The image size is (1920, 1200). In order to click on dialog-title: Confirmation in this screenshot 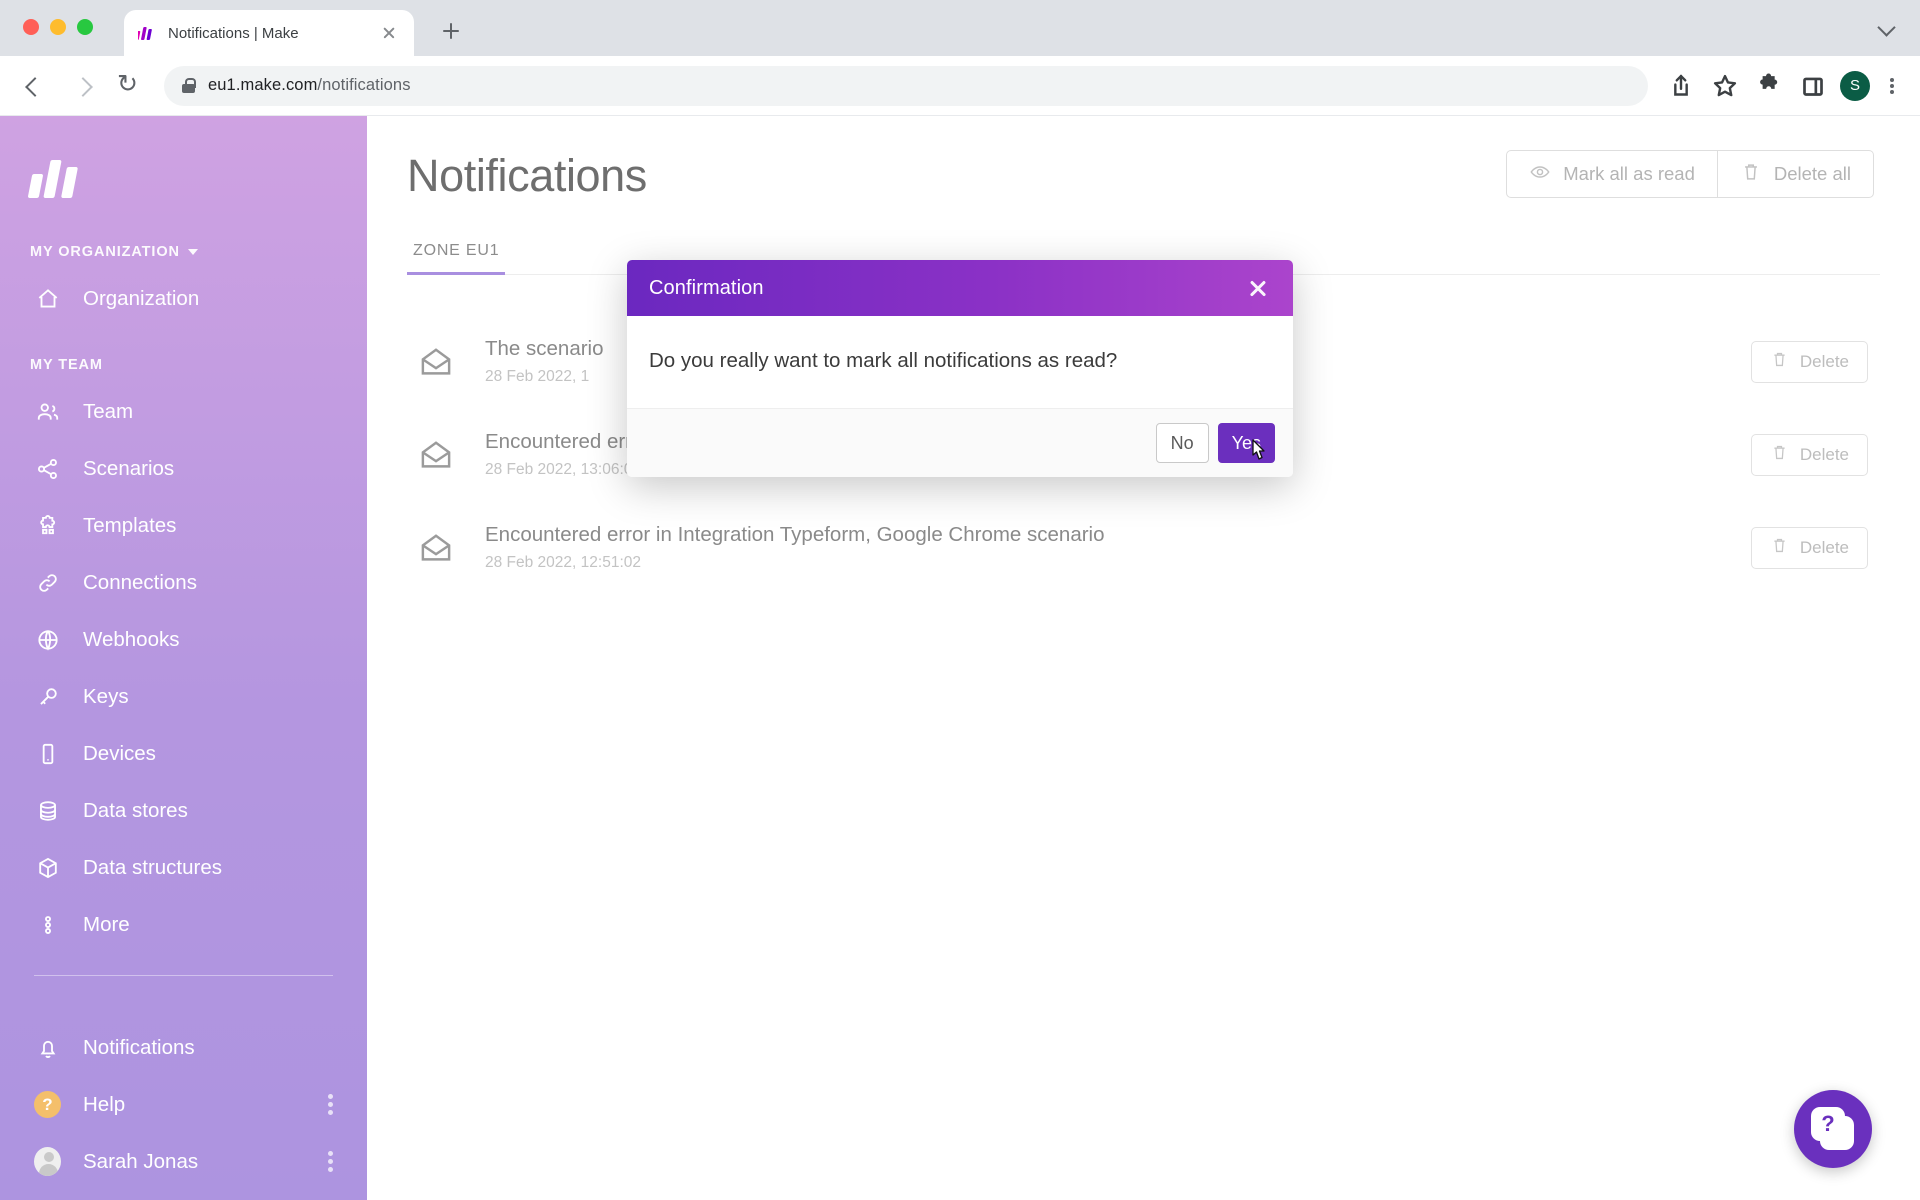, I will do `click(706, 287)`.